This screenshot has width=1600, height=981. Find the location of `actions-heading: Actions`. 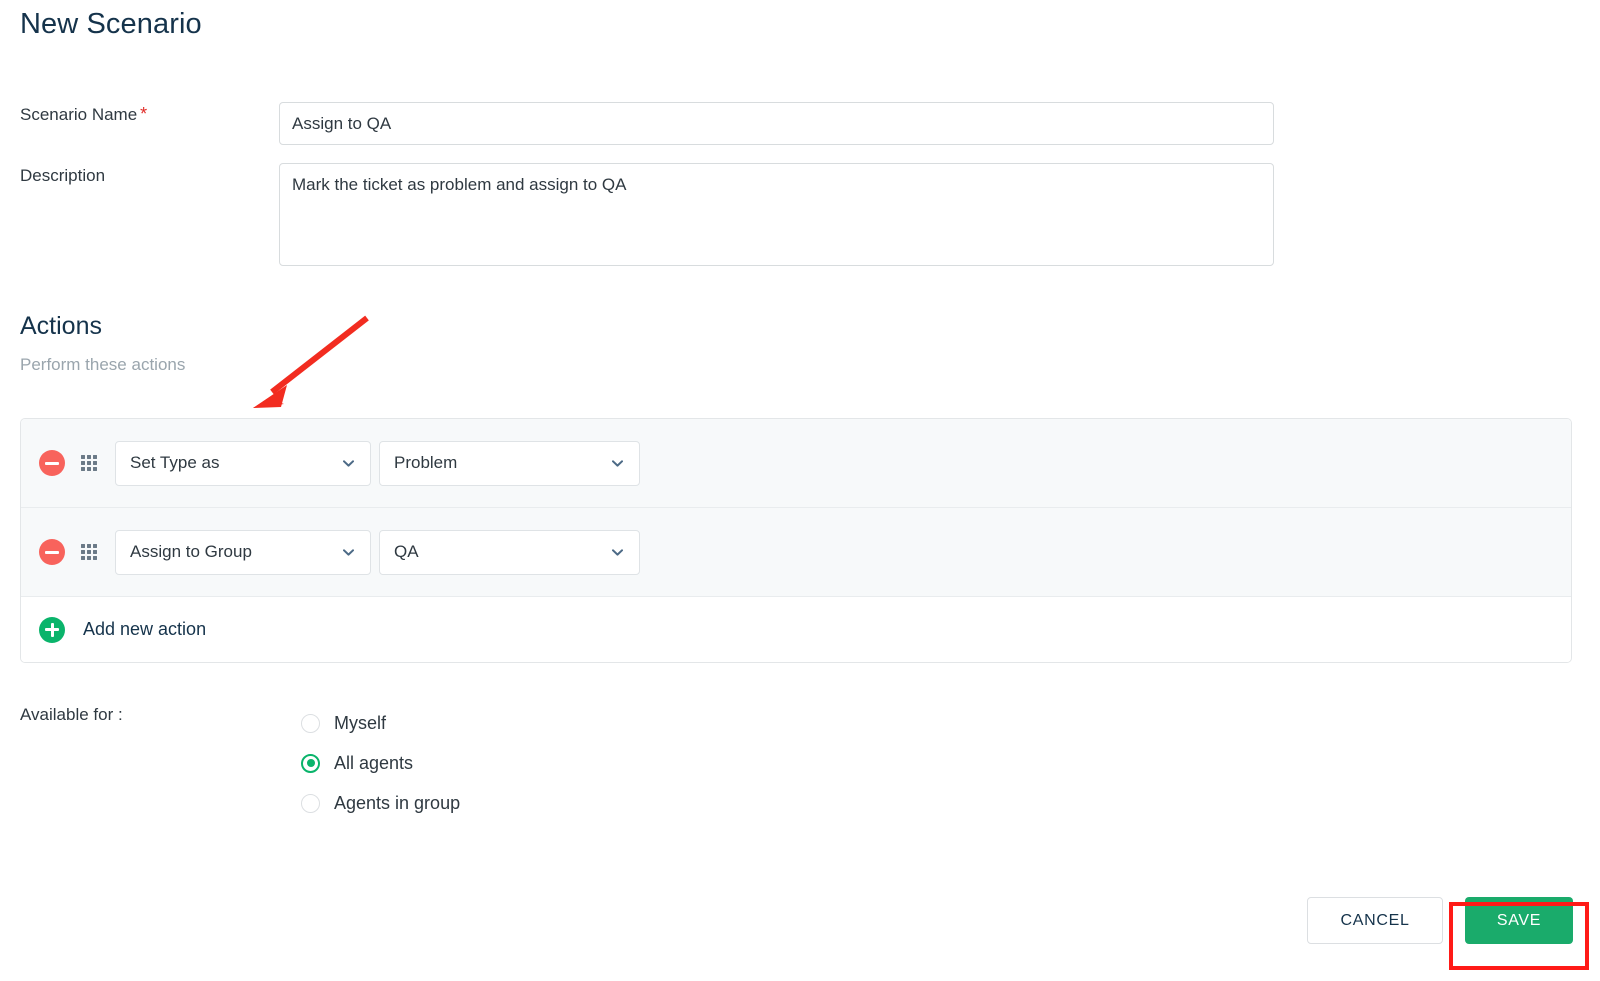

actions-heading: Actions is located at coordinates (61, 326).